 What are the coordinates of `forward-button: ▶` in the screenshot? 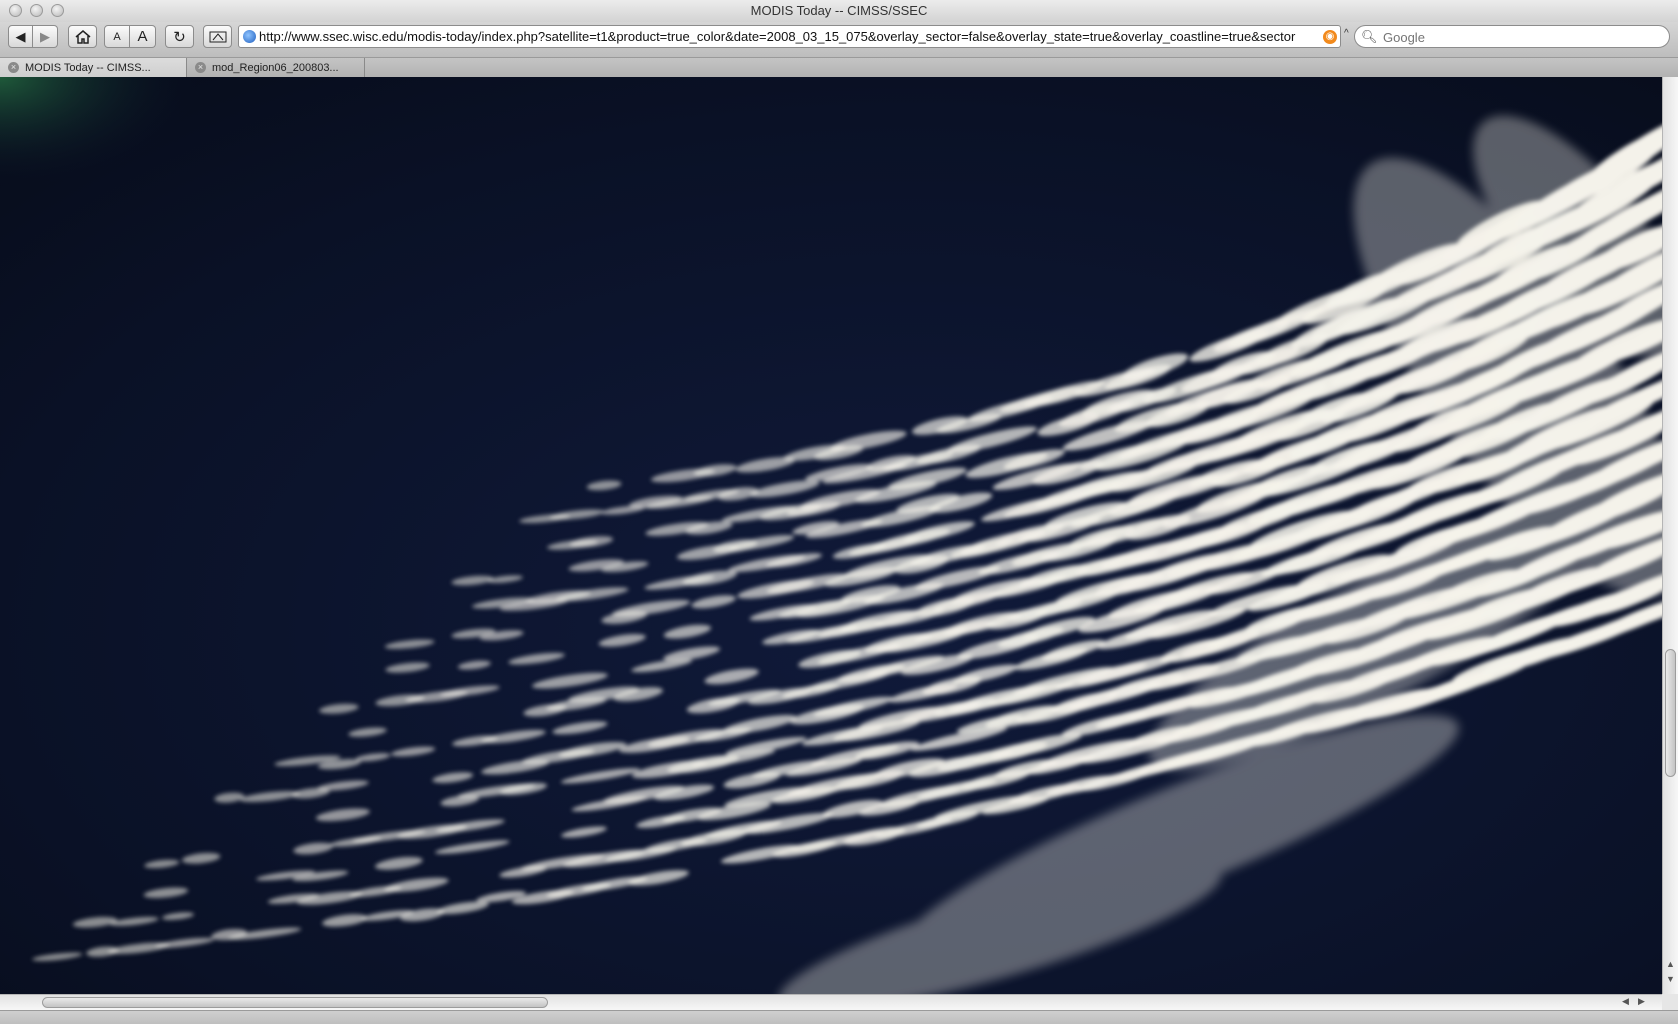 It's located at (45, 36).